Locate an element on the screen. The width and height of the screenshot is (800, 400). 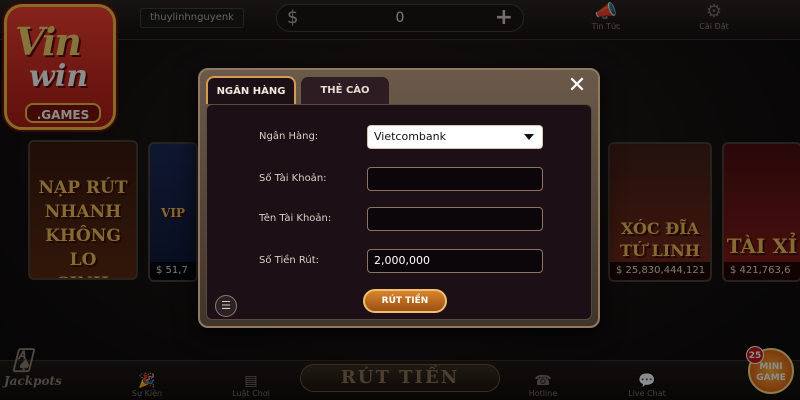
bank-select: Vietcombank is located at coordinates (455, 137).